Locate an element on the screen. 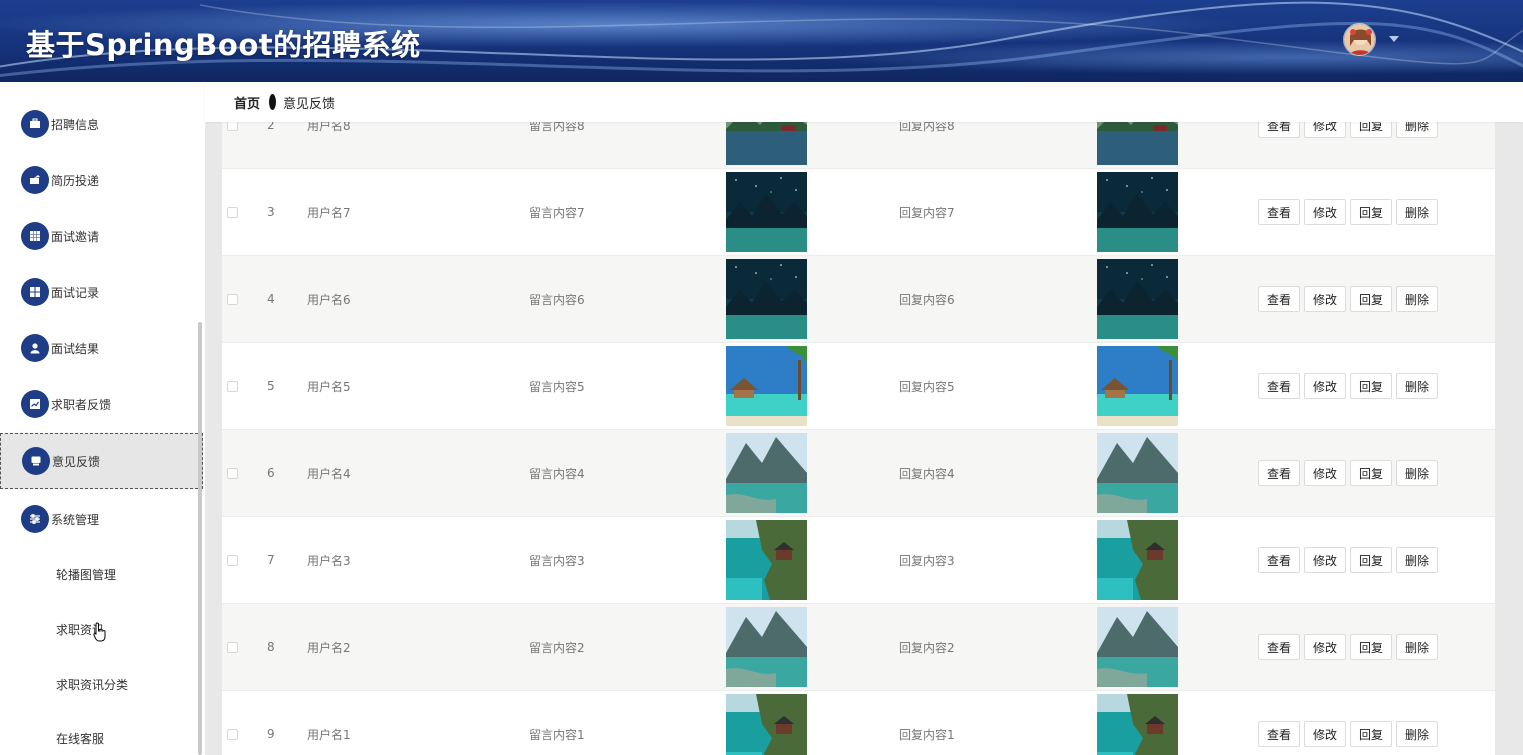  sidebar-item-label: 简历投递 is located at coordinates (75, 180).